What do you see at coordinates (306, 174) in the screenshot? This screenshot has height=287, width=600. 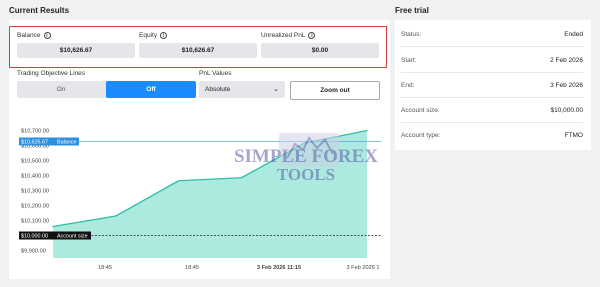 I see `watermark-line-2: TOOLS` at bounding box center [306, 174].